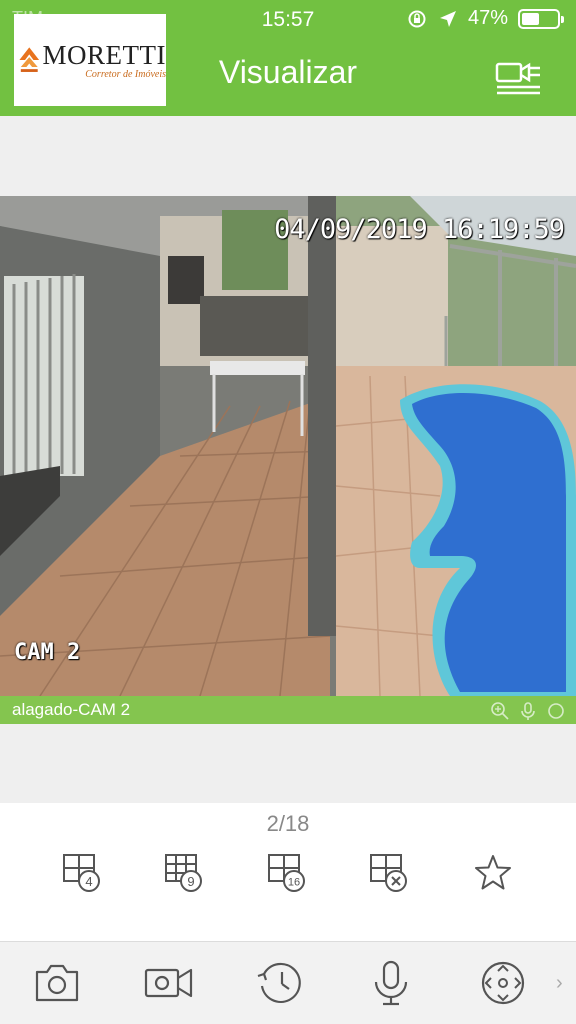 The width and height of the screenshot is (576, 1024). What do you see at coordinates (528, 711) in the screenshot?
I see `audio-mic-icon` at bounding box center [528, 711].